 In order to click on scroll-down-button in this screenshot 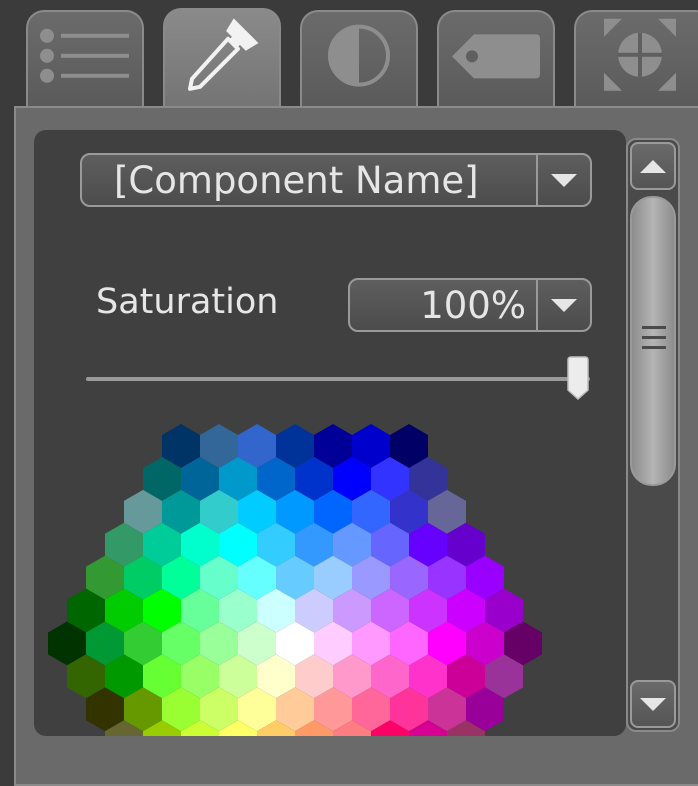, I will do `click(653, 704)`.